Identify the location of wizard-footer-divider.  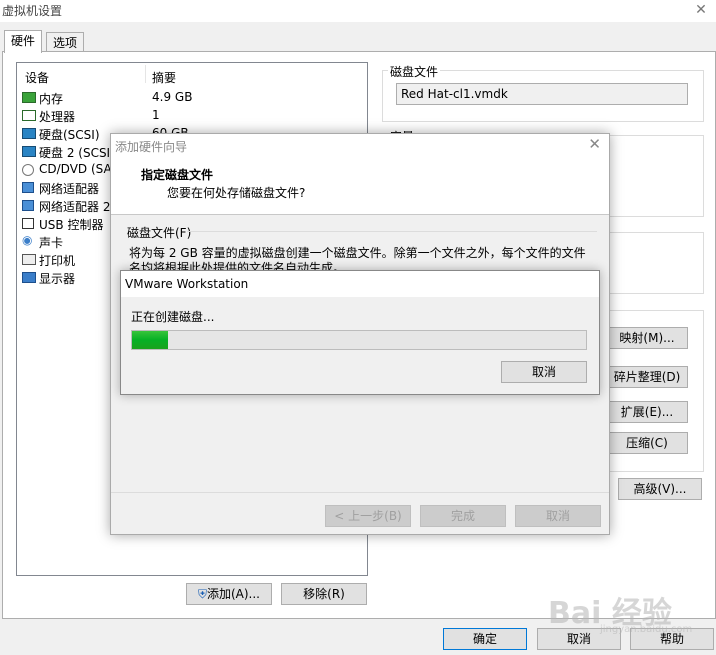
(360, 492).